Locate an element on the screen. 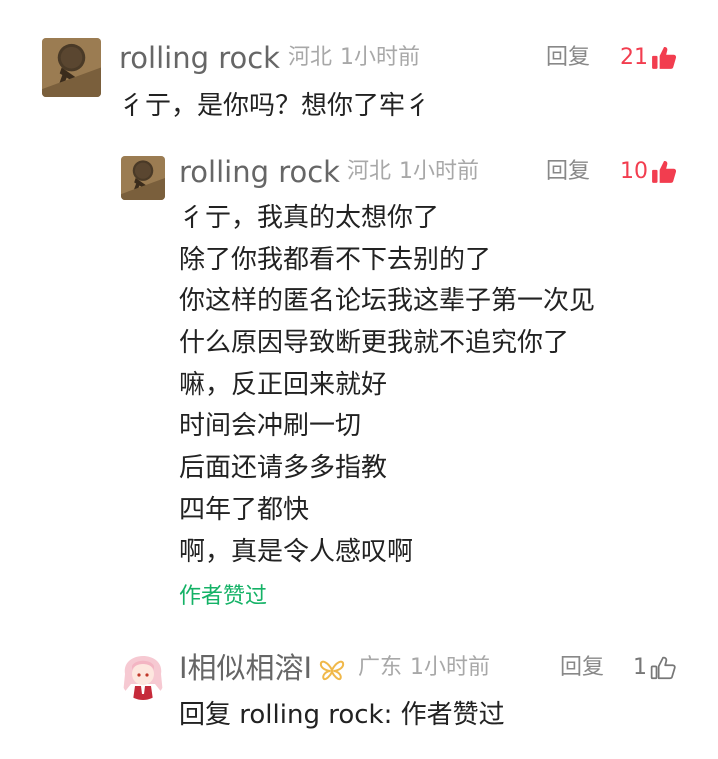 This screenshot has width=718, height=759. reply-text: 作者赞过 is located at coordinates (452, 715).